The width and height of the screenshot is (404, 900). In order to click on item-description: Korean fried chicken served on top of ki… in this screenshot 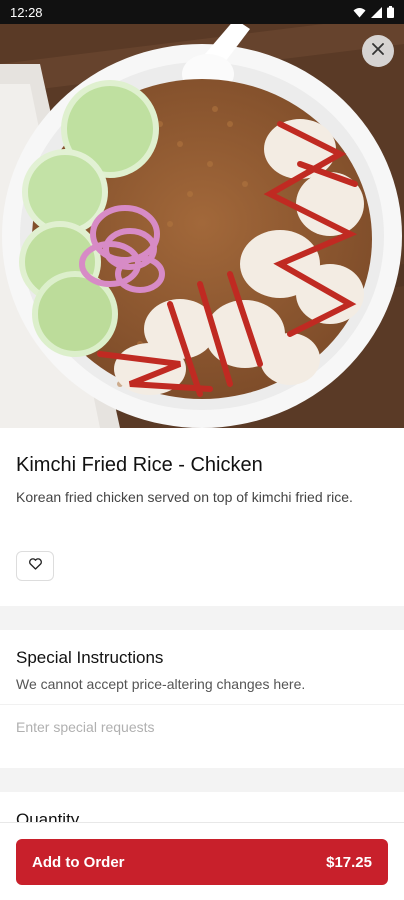, I will do `click(184, 497)`.